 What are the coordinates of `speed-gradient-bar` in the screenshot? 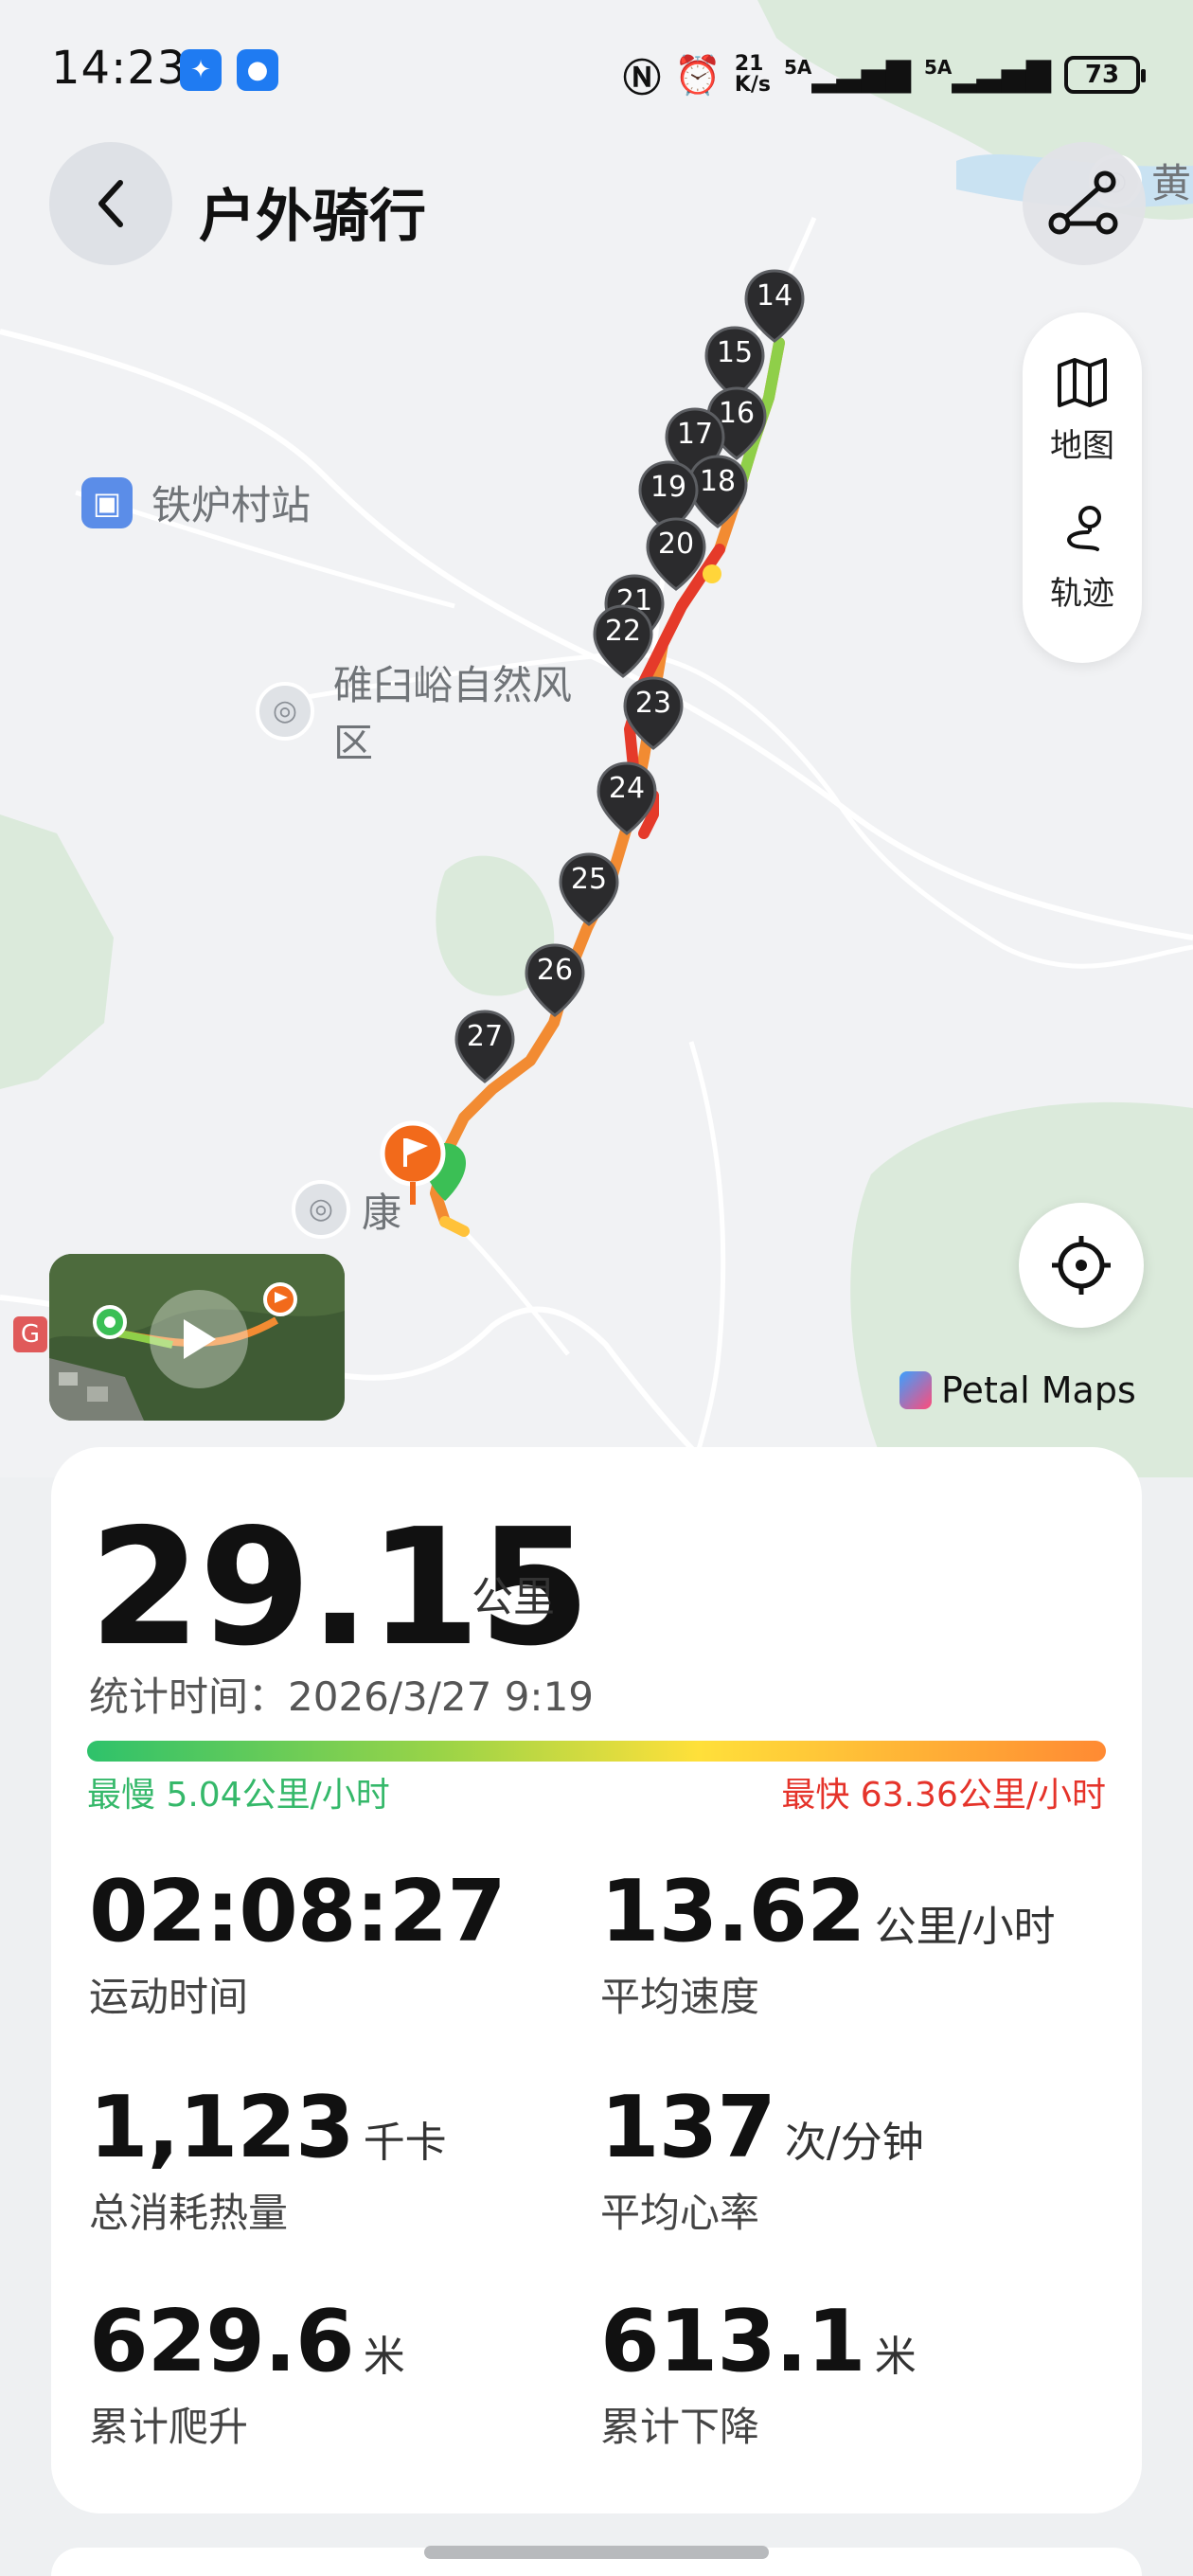 It's located at (596, 1751).